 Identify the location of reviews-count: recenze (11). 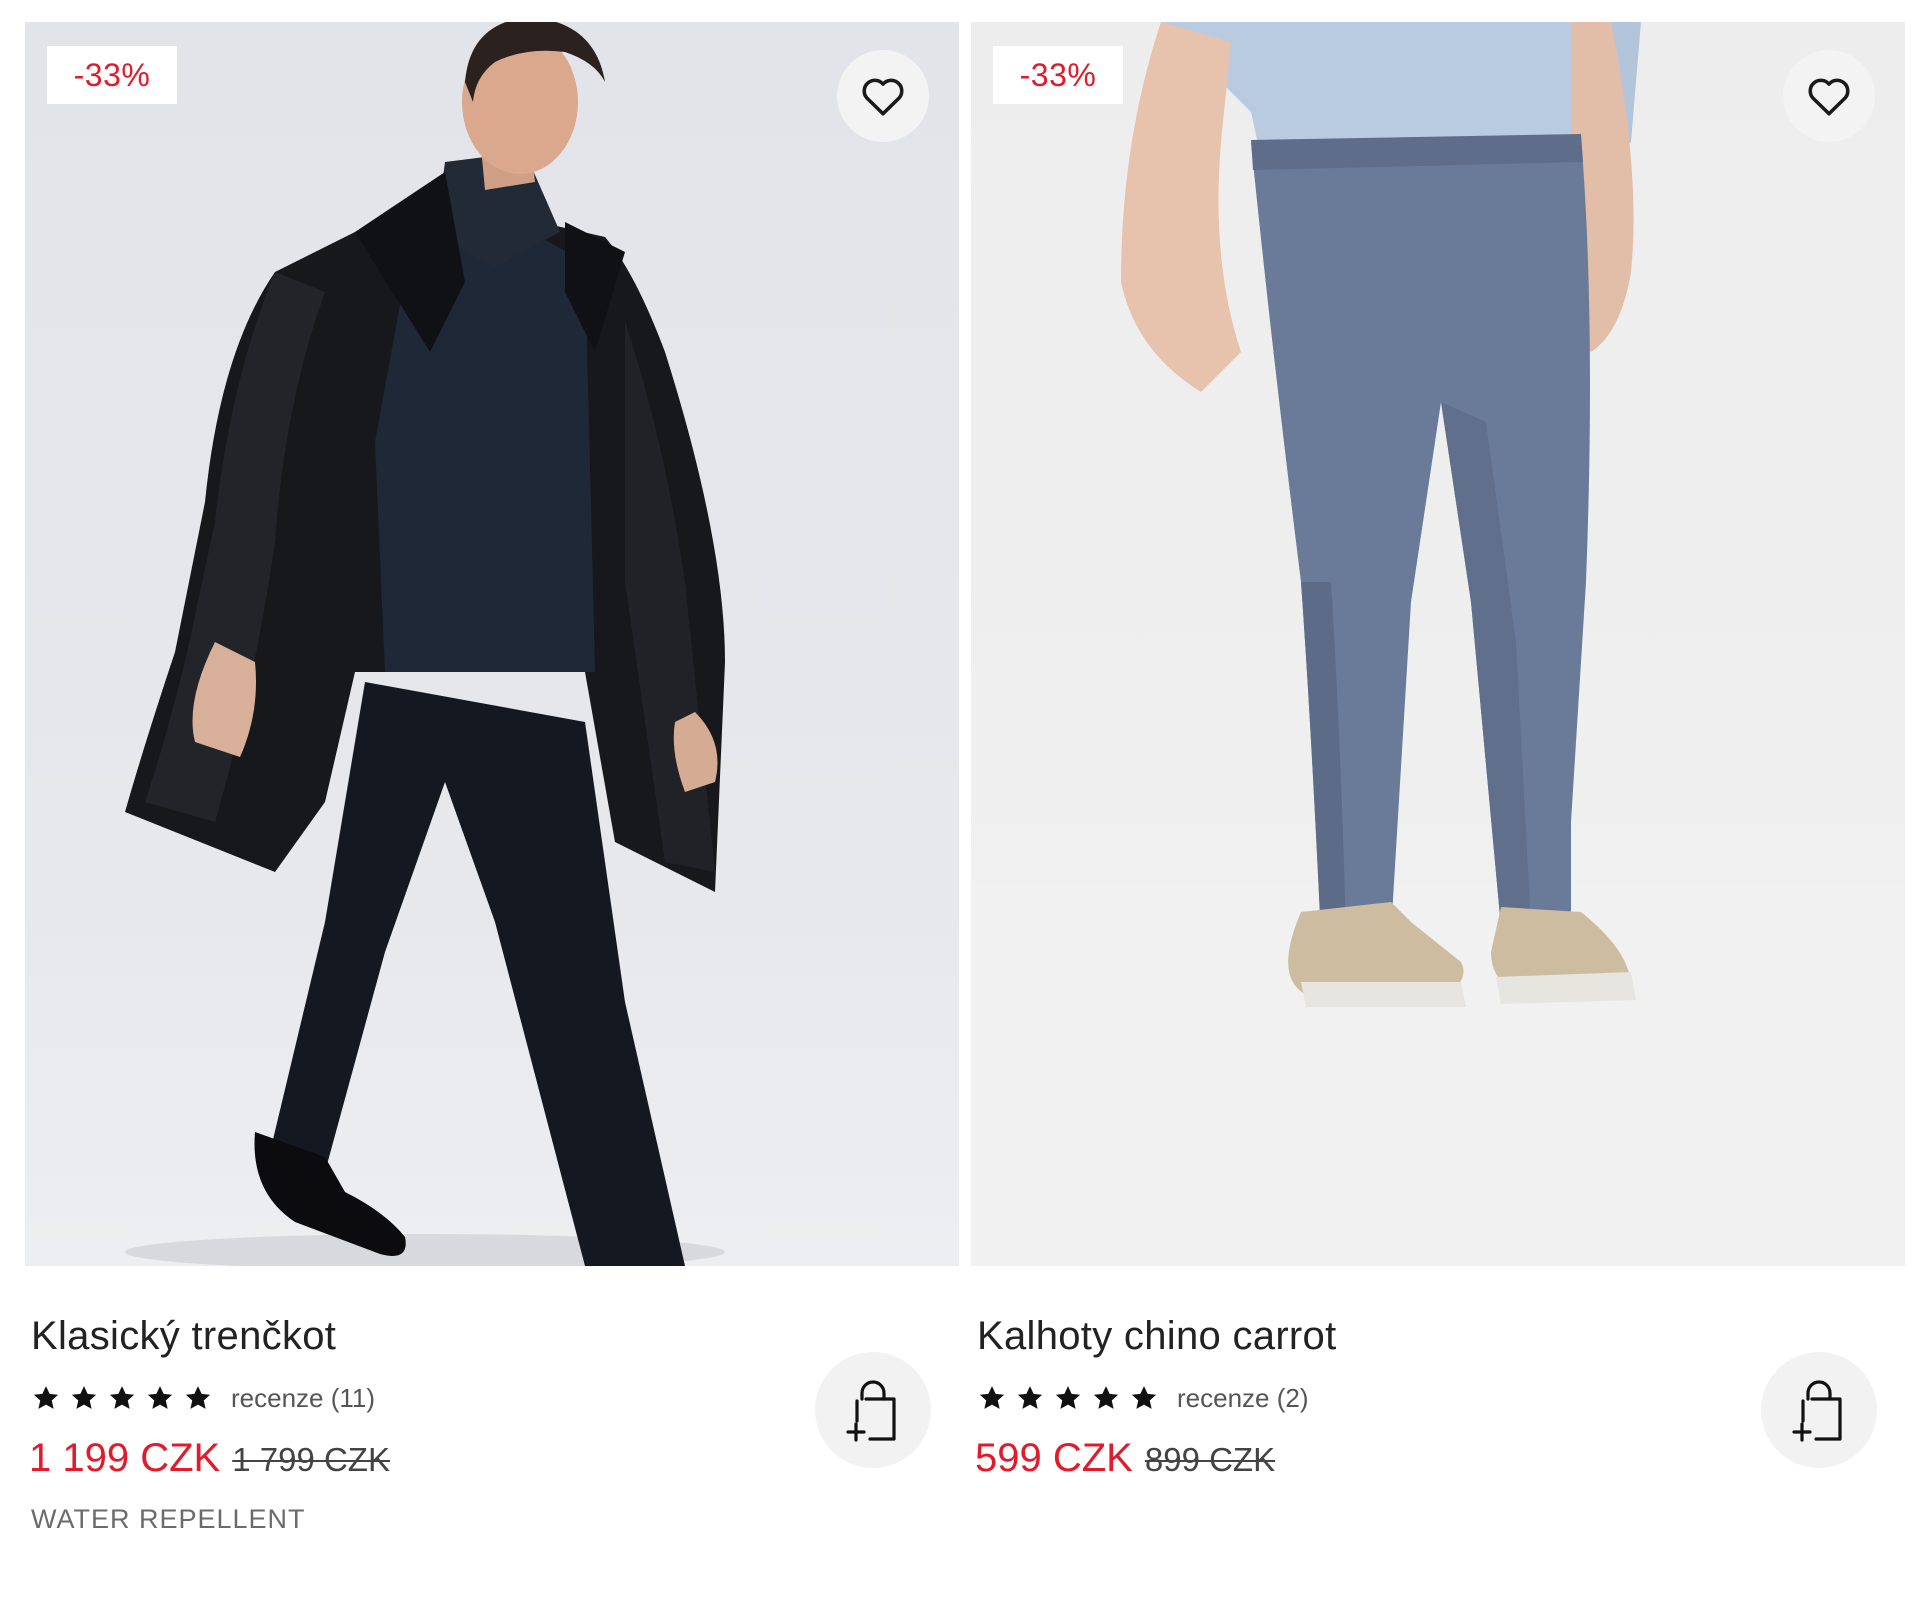
(303, 1398).